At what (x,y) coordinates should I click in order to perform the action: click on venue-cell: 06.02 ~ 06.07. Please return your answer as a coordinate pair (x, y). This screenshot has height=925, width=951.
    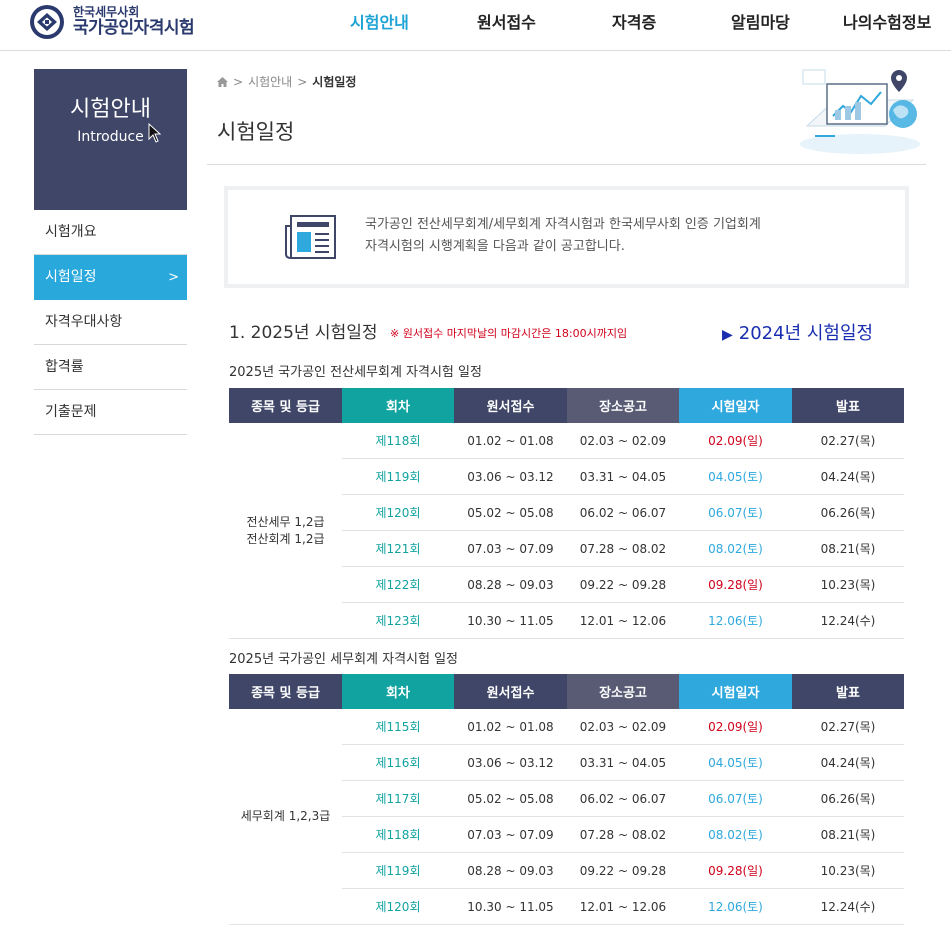
    Looking at the image, I should click on (623, 512).